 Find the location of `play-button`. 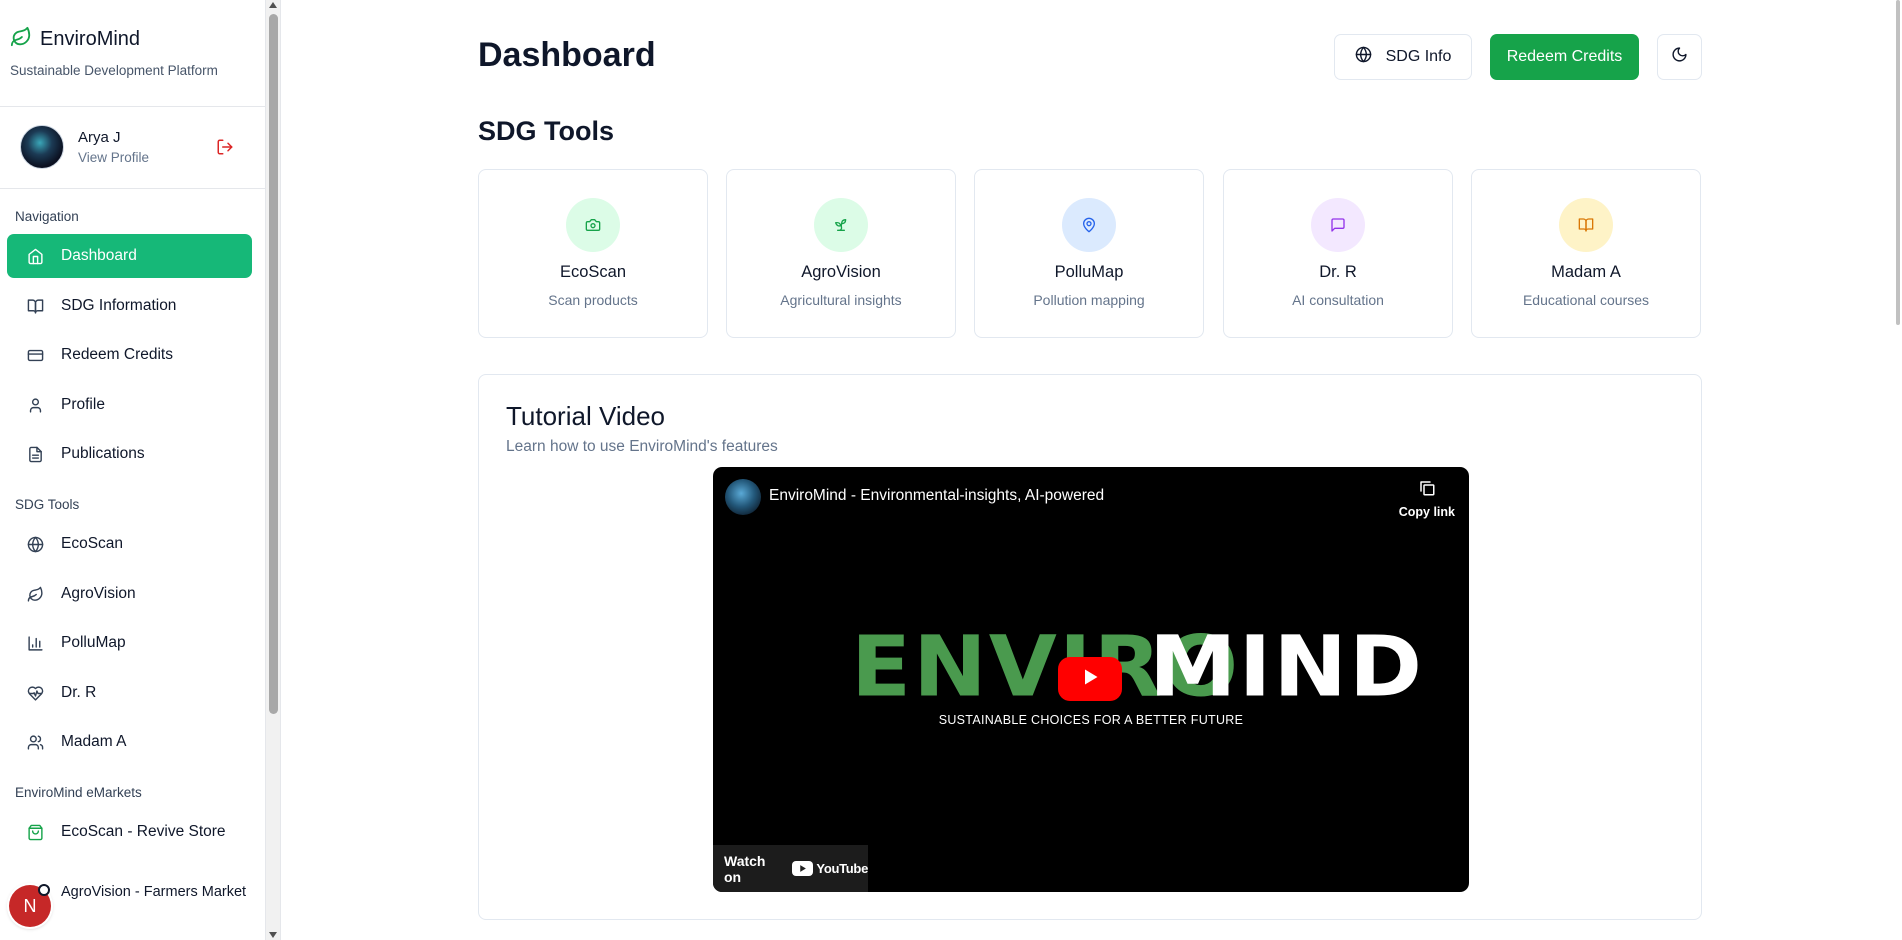

play-button is located at coordinates (1090, 679).